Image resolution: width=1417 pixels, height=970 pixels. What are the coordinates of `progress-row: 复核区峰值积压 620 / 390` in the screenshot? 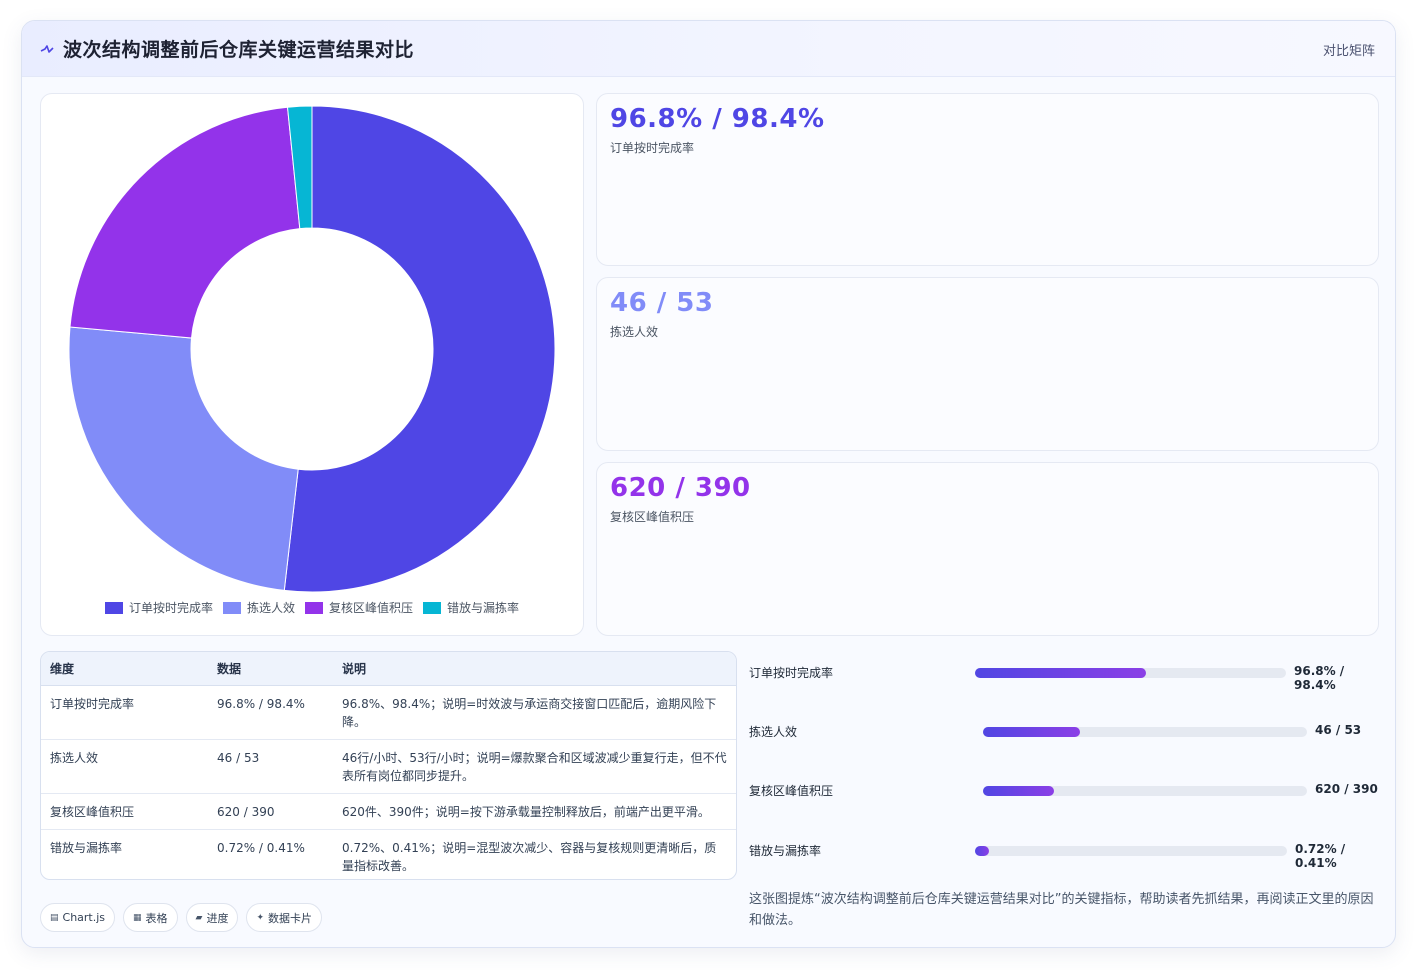 It's located at (1065, 791).